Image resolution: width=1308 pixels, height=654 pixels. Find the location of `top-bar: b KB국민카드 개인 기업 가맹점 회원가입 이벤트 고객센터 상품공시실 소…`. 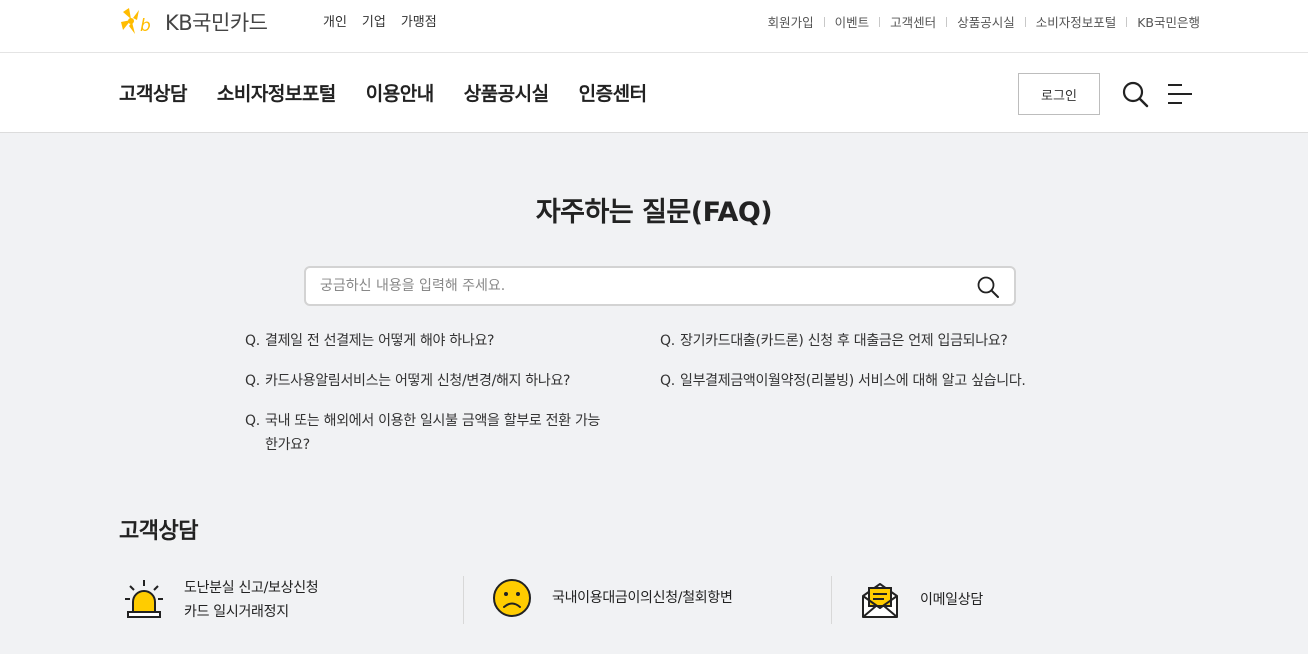

top-bar: b KB국민카드 개인 기업 가맹점 회원가입 이벤트 고객센터 상품공시실 소… is located at coordinates (654, 26).